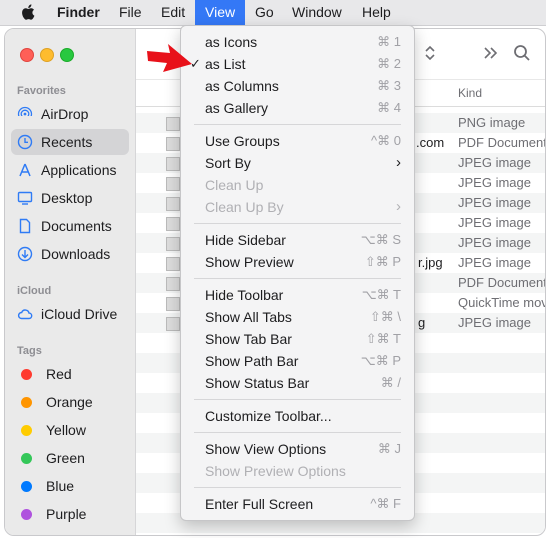 This screenshot has width=546, height=538. I want to click on menu-item-sort-by: Sort By ›, so click(297, 163).